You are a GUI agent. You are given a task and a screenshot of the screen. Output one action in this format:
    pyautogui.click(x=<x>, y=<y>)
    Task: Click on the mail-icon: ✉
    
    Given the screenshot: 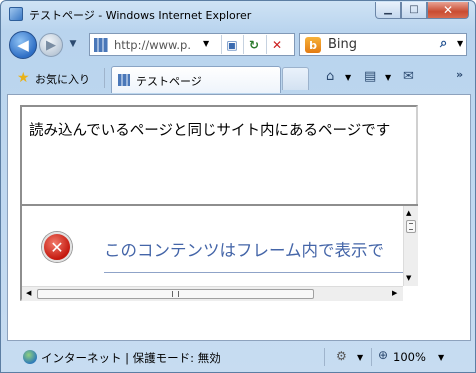 What is the action you would take?
    pyautogui.click(x=408, y=76)
    